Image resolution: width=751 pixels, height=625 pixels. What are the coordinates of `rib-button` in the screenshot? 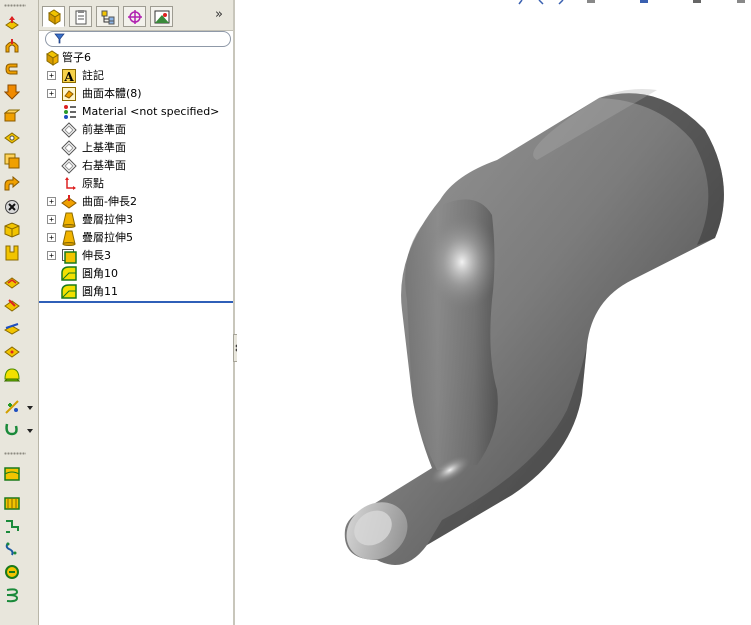 It's located at (12, 253).